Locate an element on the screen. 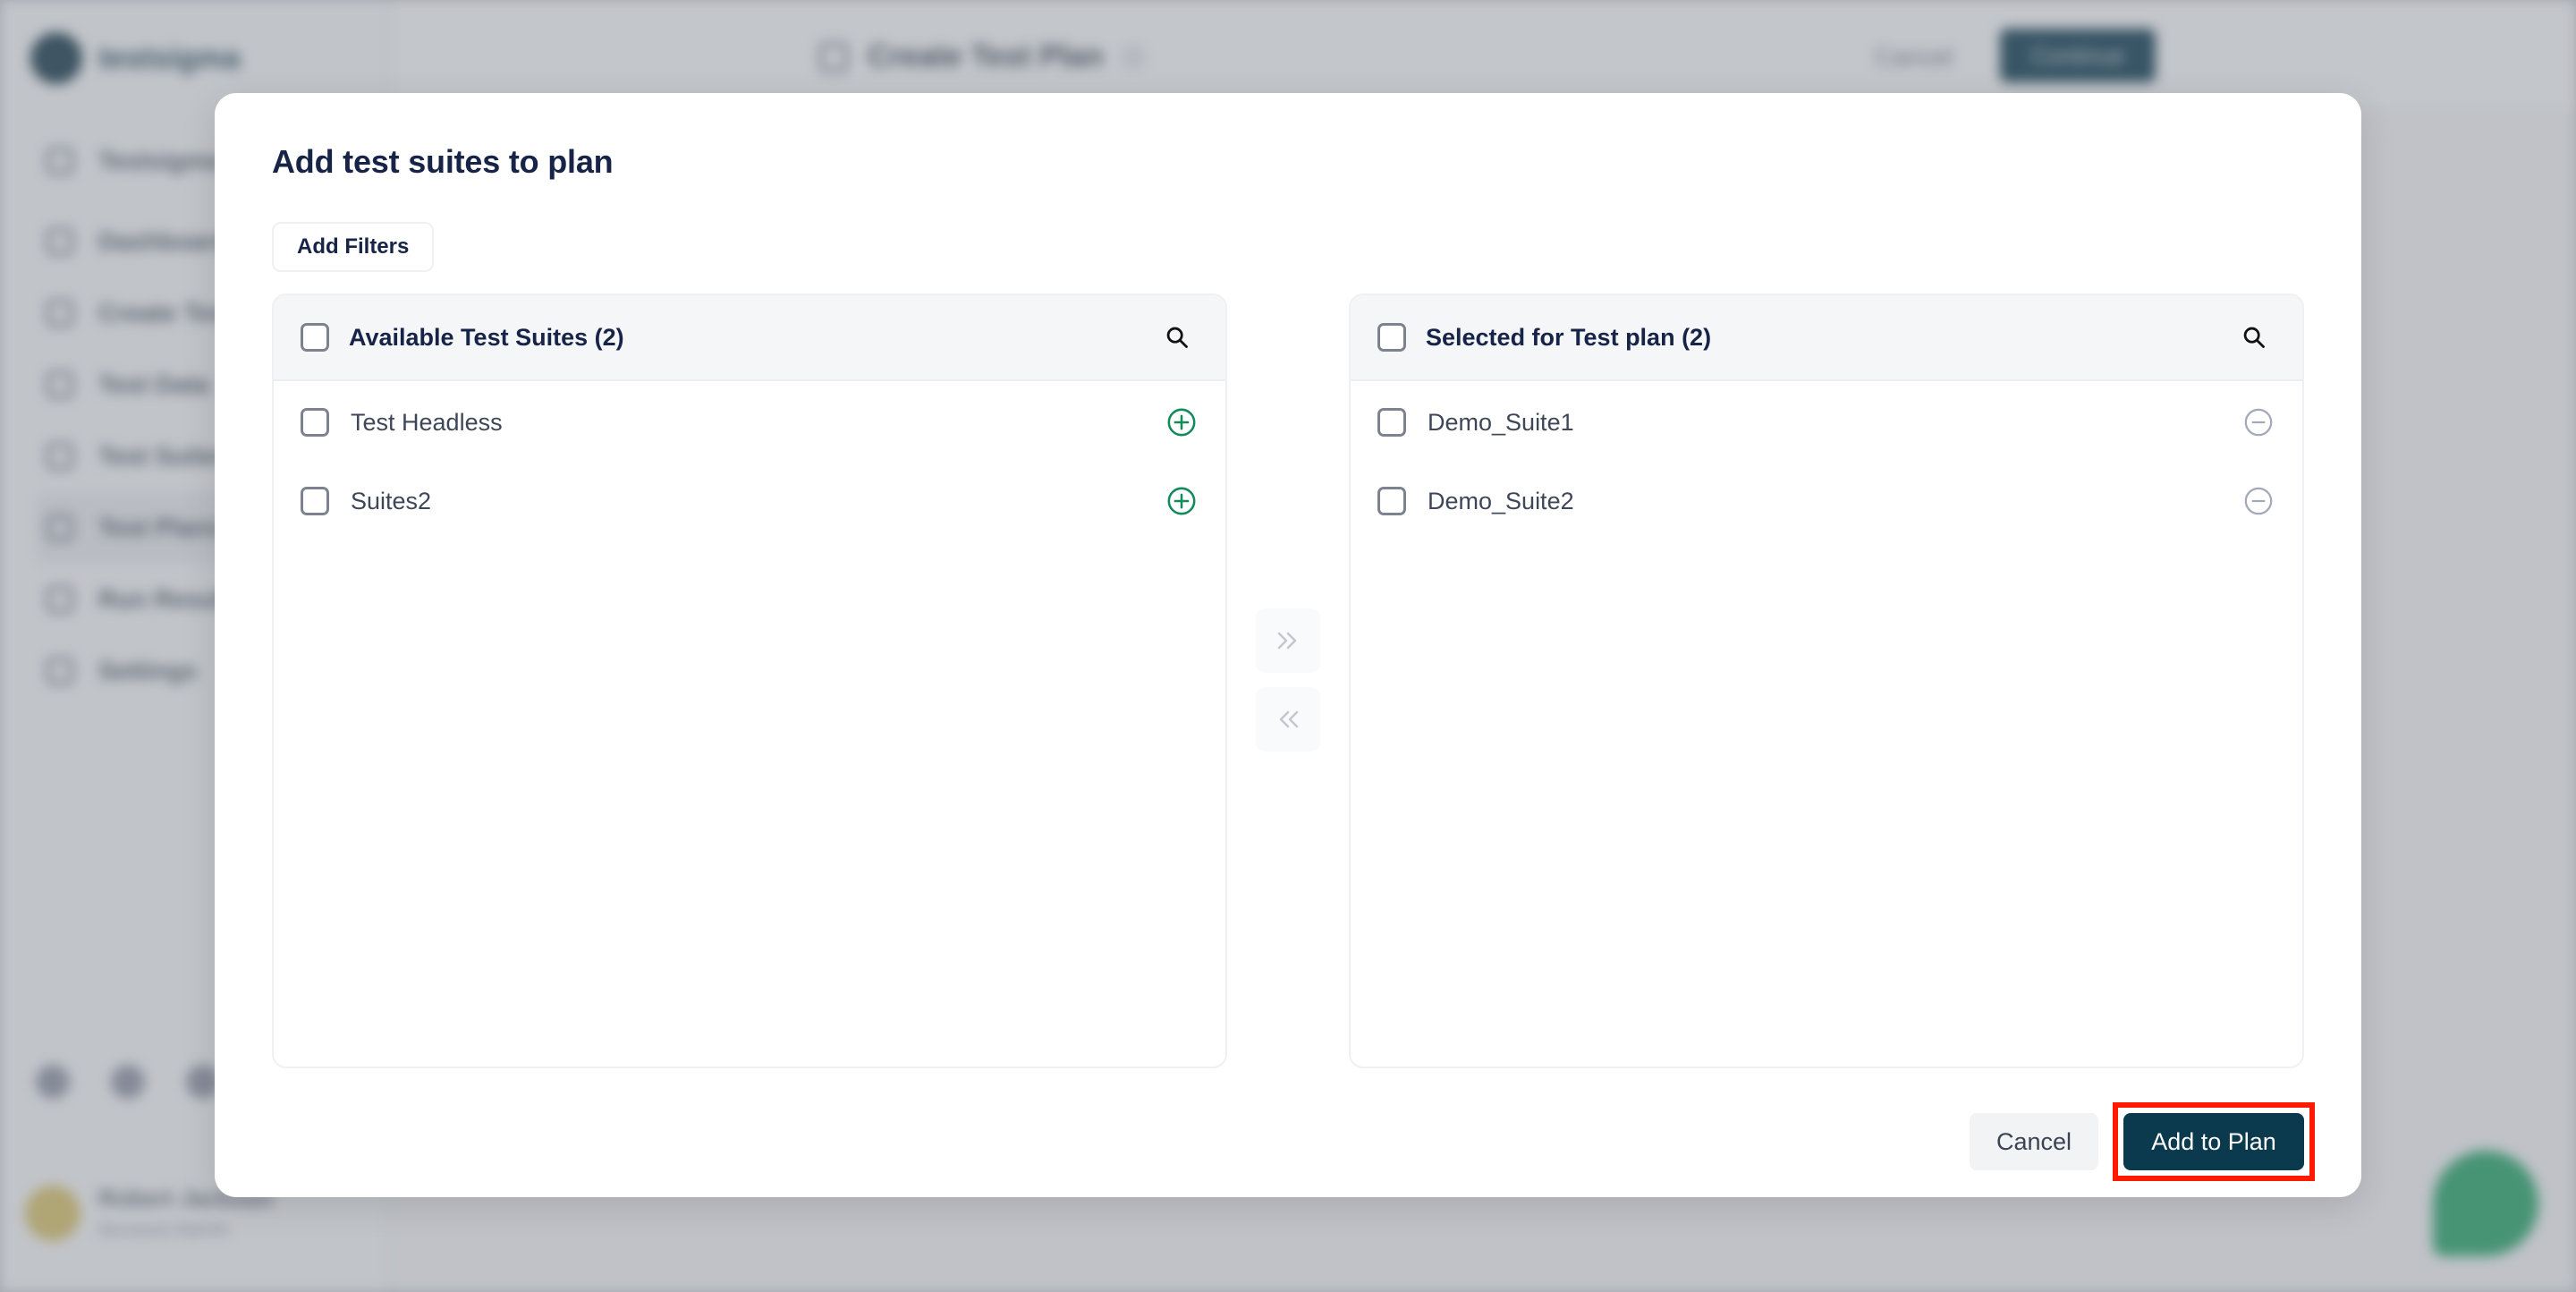  selected-suites-header: Selected for Test plan (2) is located at coordinates (1826, 338).